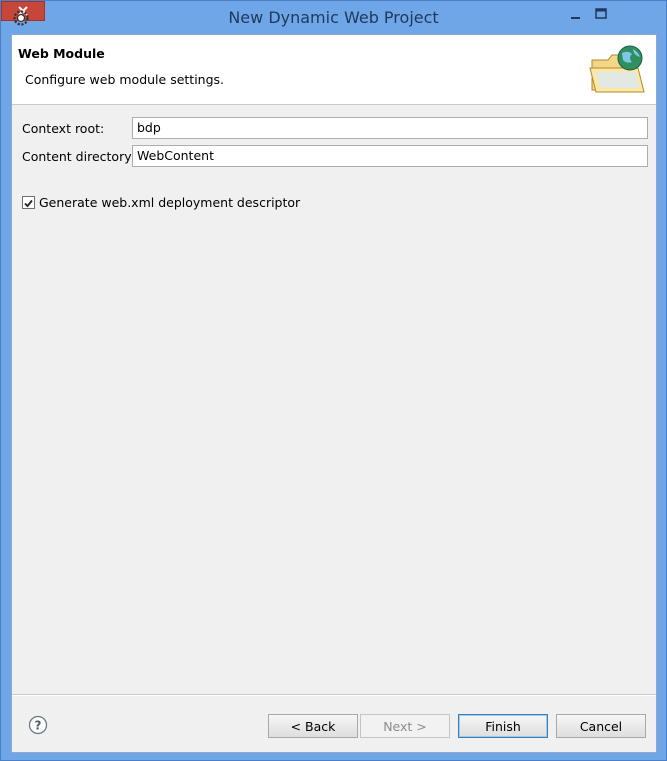 The width and height of the screenshot is (667, 761). What do you see at coordinates (63, 128) in the screenshot?
I see `context-root-label: Context root:` at bounding box center [63, 128].